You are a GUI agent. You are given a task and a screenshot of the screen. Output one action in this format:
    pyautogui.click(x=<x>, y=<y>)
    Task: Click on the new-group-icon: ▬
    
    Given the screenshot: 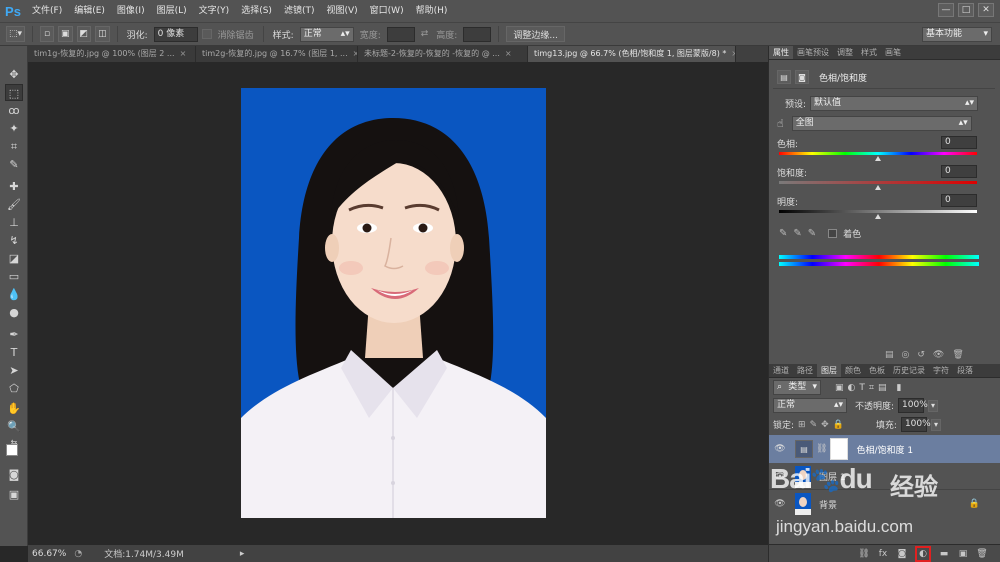 What is the action you would take?
    pyautogui.click(x=944, y=554)
    